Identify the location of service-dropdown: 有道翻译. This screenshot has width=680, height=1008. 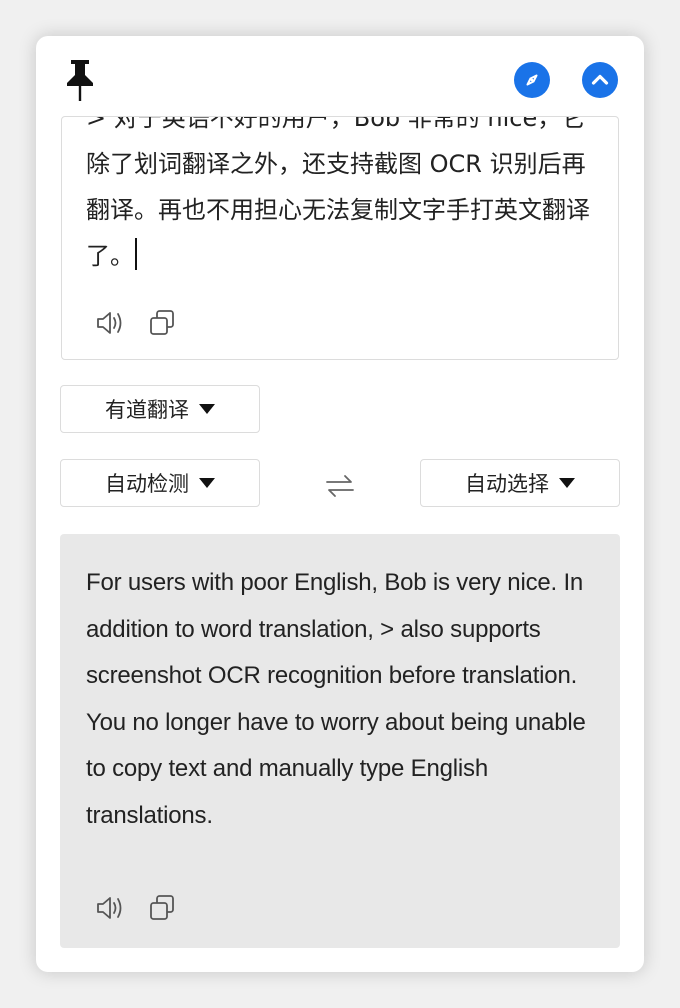
(160, 409).